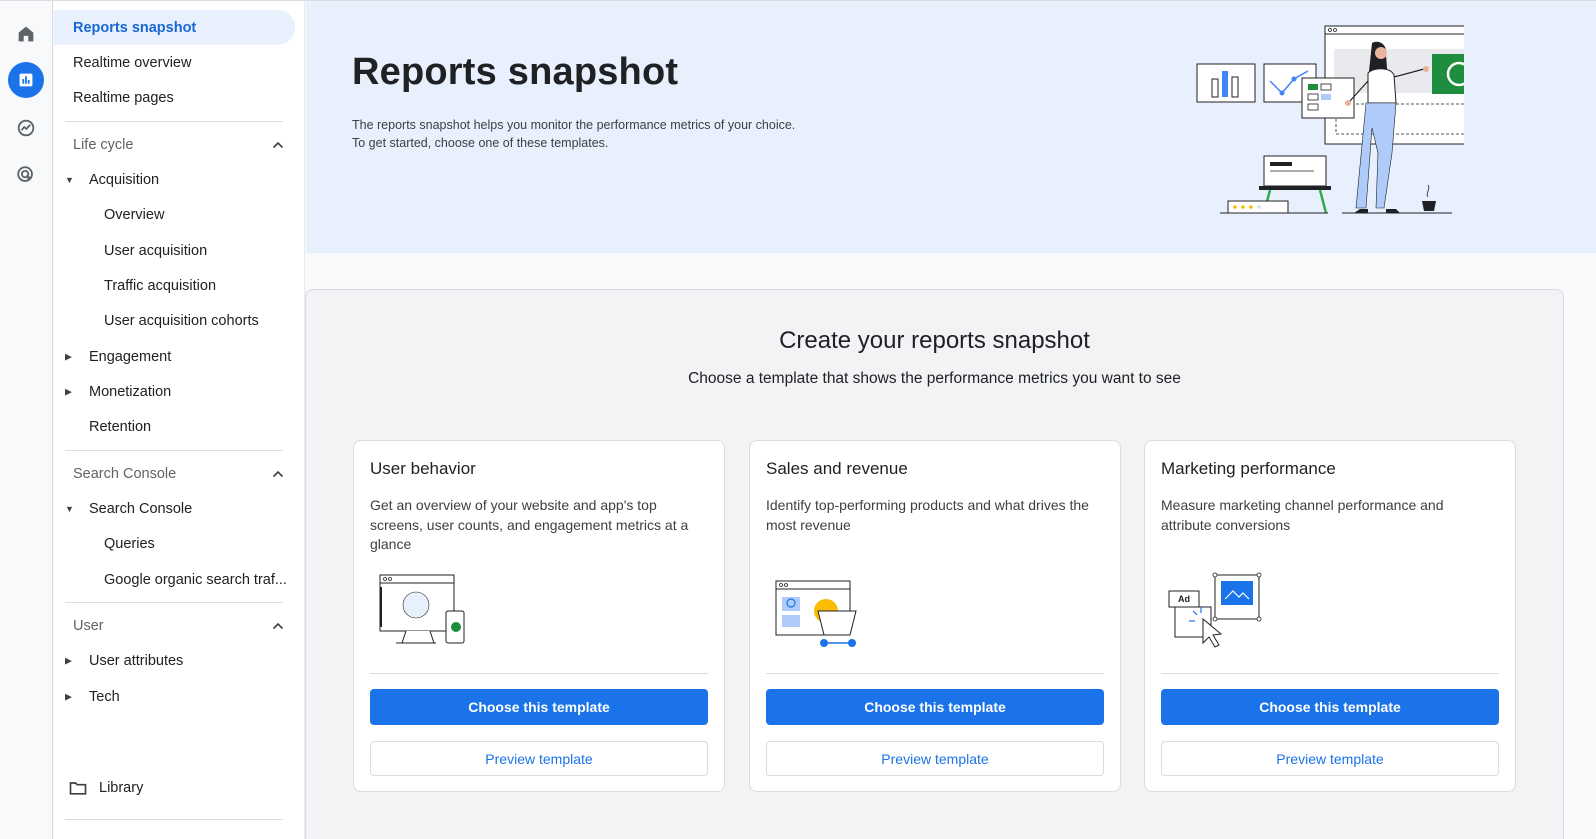  I want to click on nav-user-acquisition: User acquisition, so click(174, 250).